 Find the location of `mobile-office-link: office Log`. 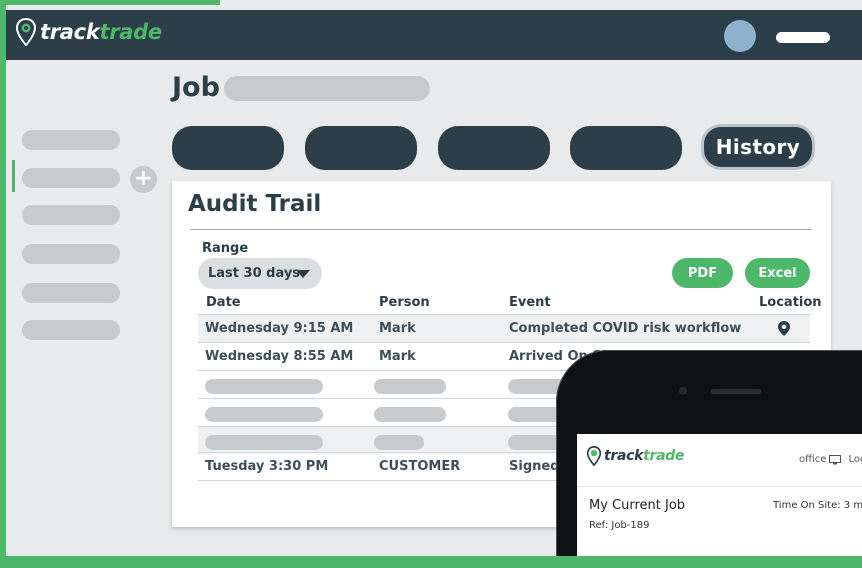

mobile-office-link: office Log is located at coordinates (830, 459).